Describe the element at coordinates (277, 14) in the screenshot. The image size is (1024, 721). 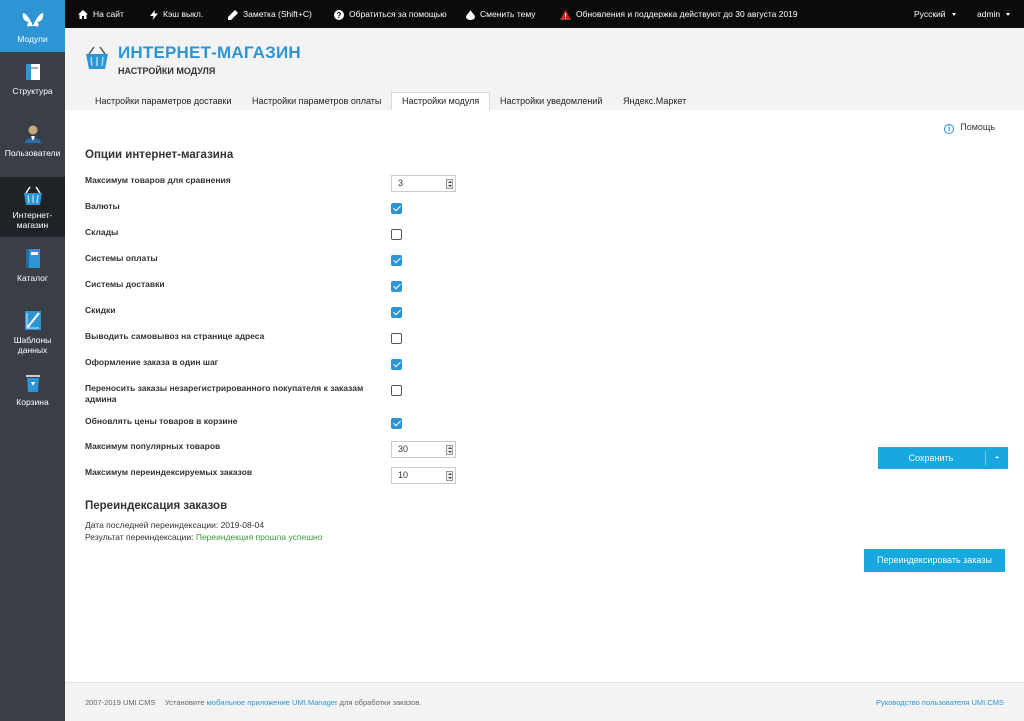
I see `note-label: Заметка (Shift+C)` at that location.